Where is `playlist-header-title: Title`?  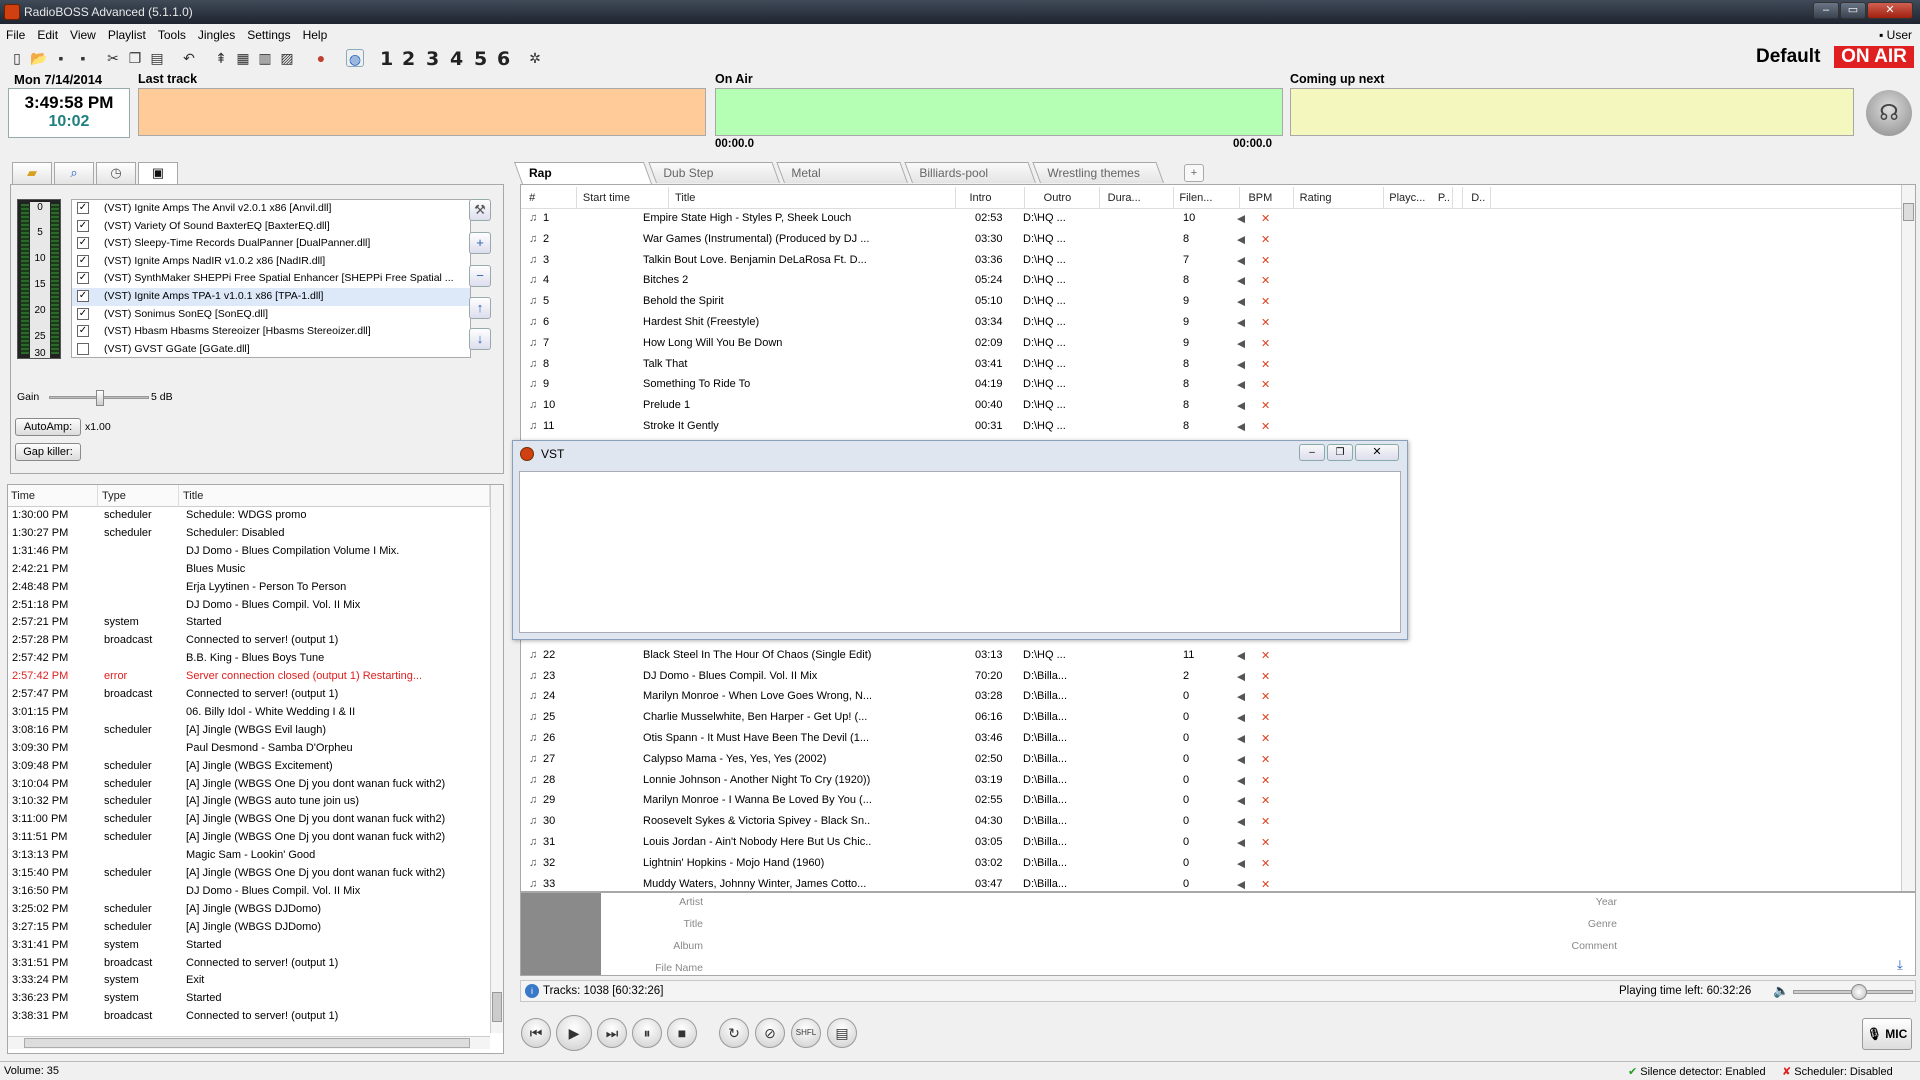 playlist-header-title: Title is located at coordinates (814, 198).